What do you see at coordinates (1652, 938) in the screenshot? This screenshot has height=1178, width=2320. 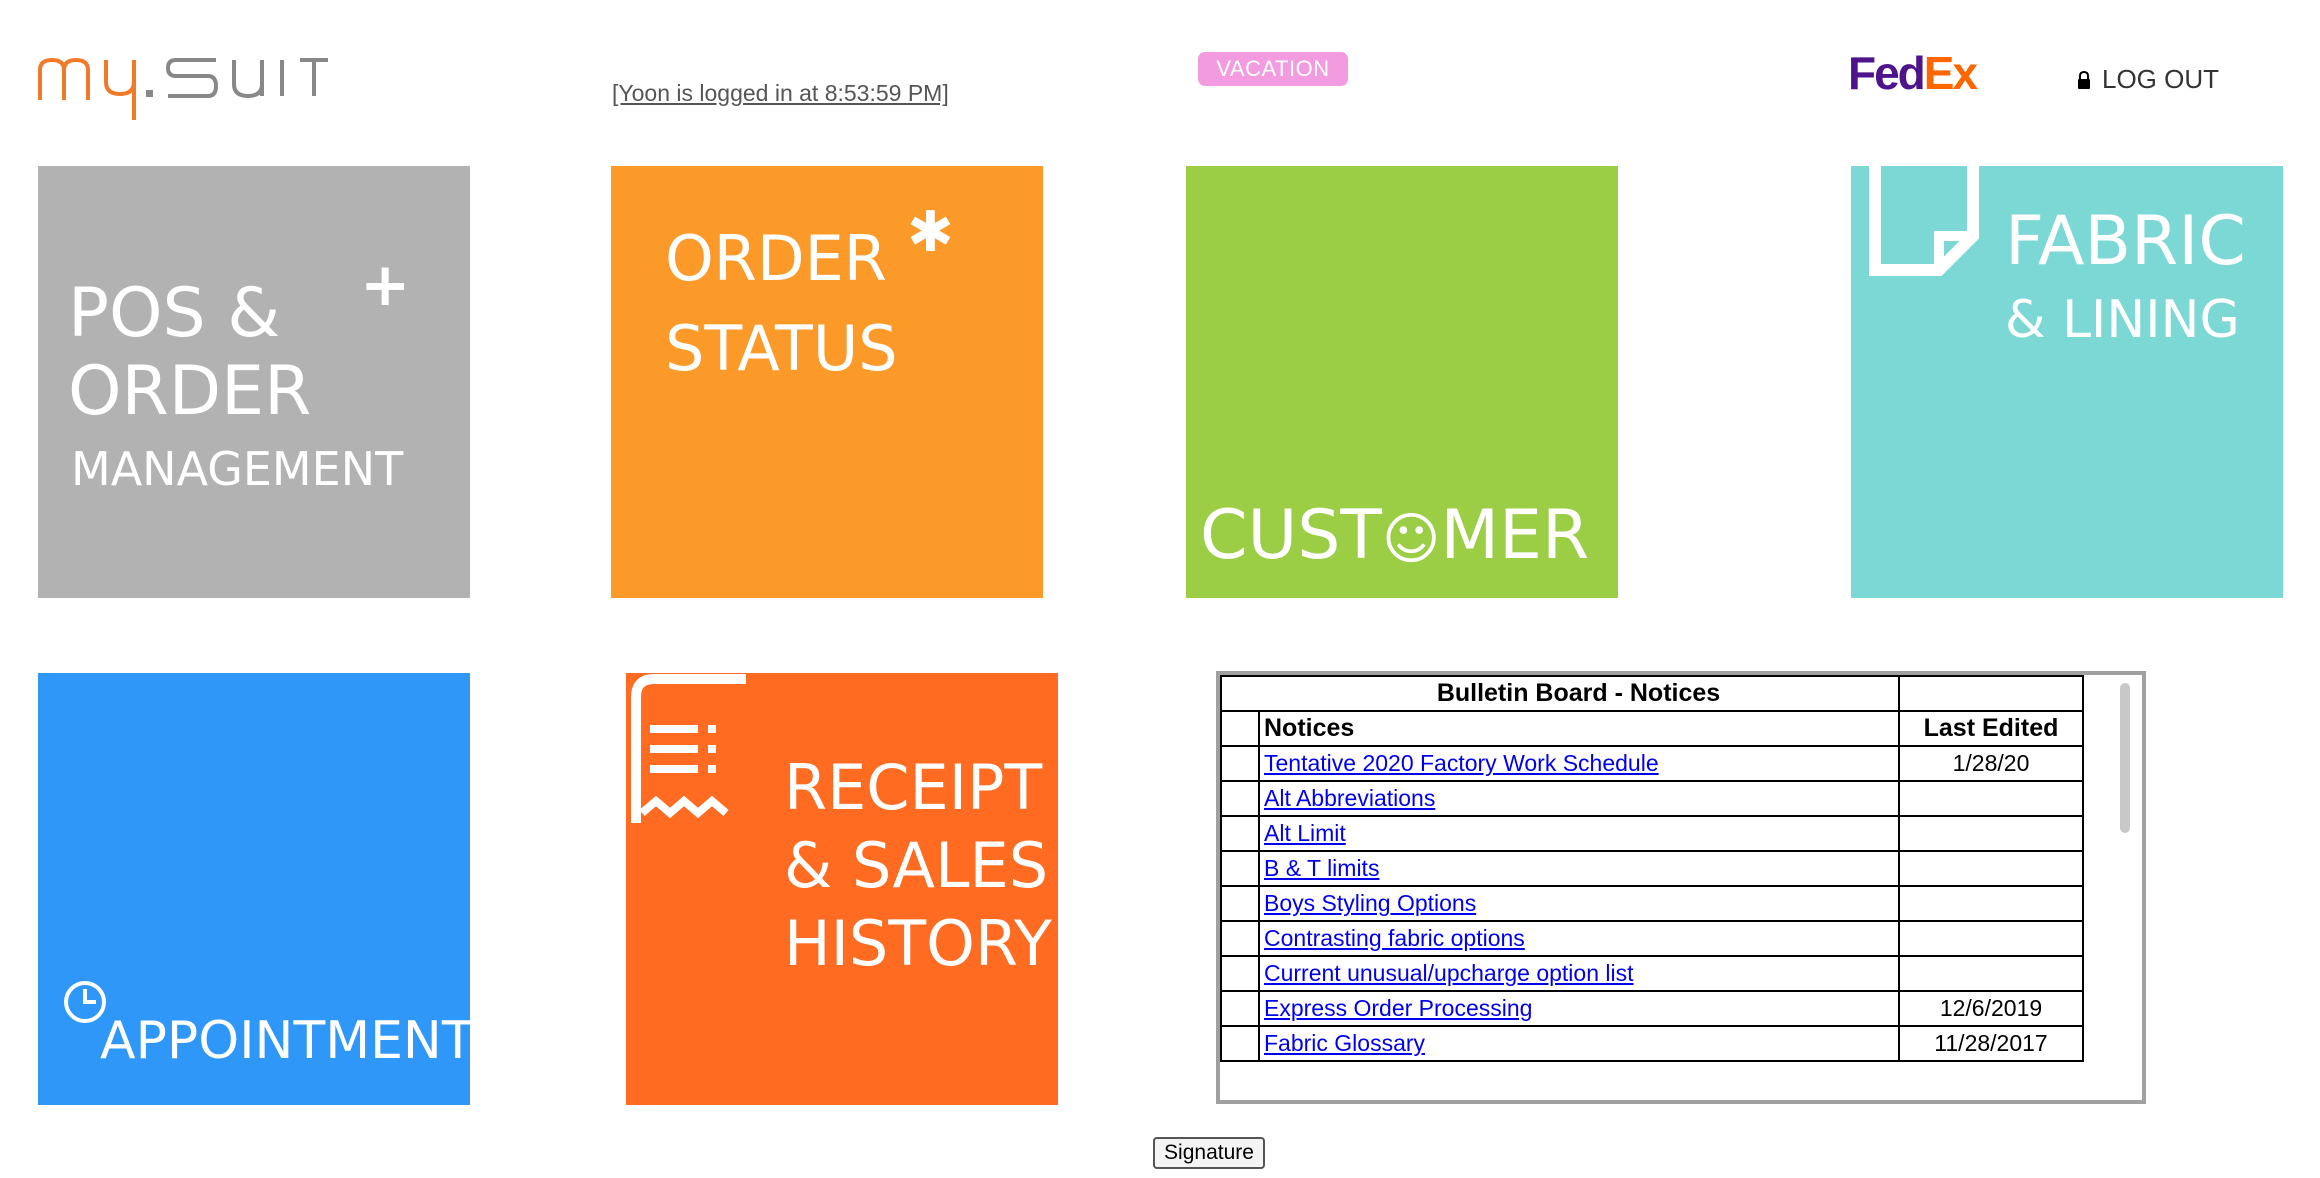 I see `table-row: Contrasting fabric options` at bounding box center [1652, 938].